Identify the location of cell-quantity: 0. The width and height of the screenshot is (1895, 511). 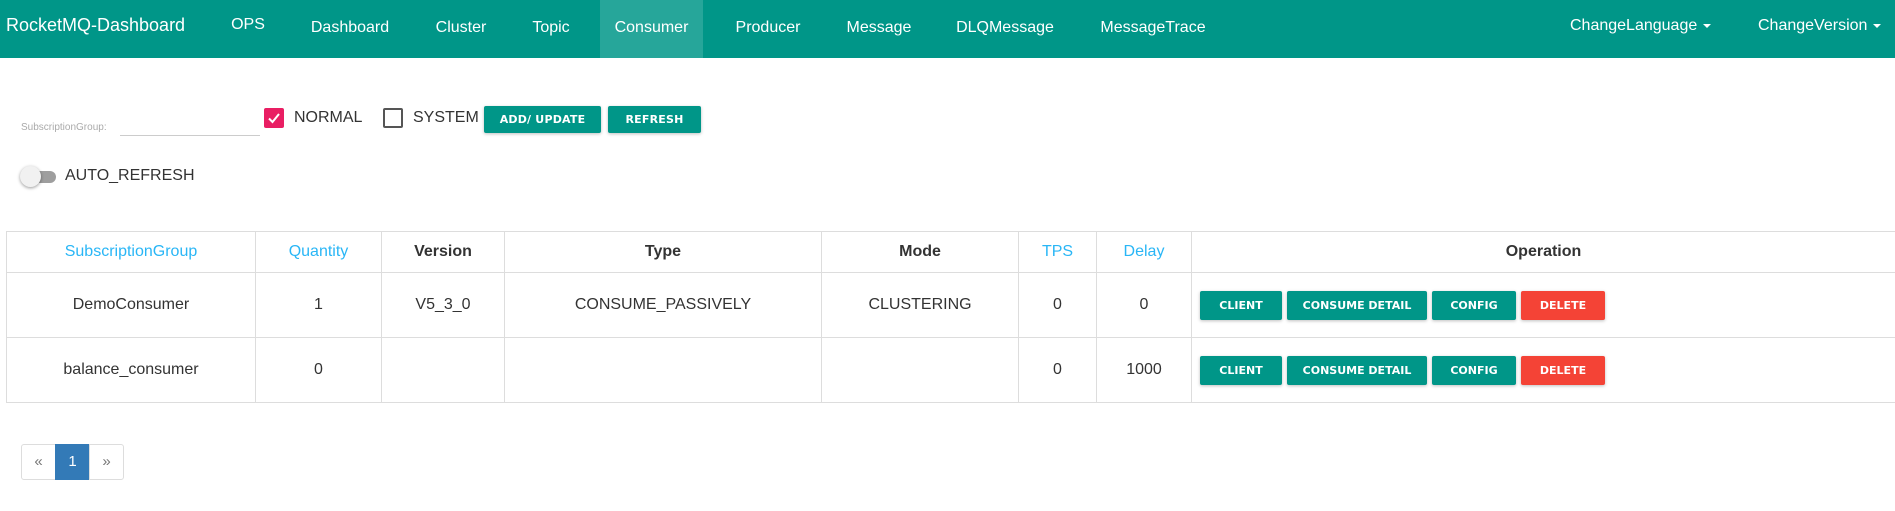
(318, 370).